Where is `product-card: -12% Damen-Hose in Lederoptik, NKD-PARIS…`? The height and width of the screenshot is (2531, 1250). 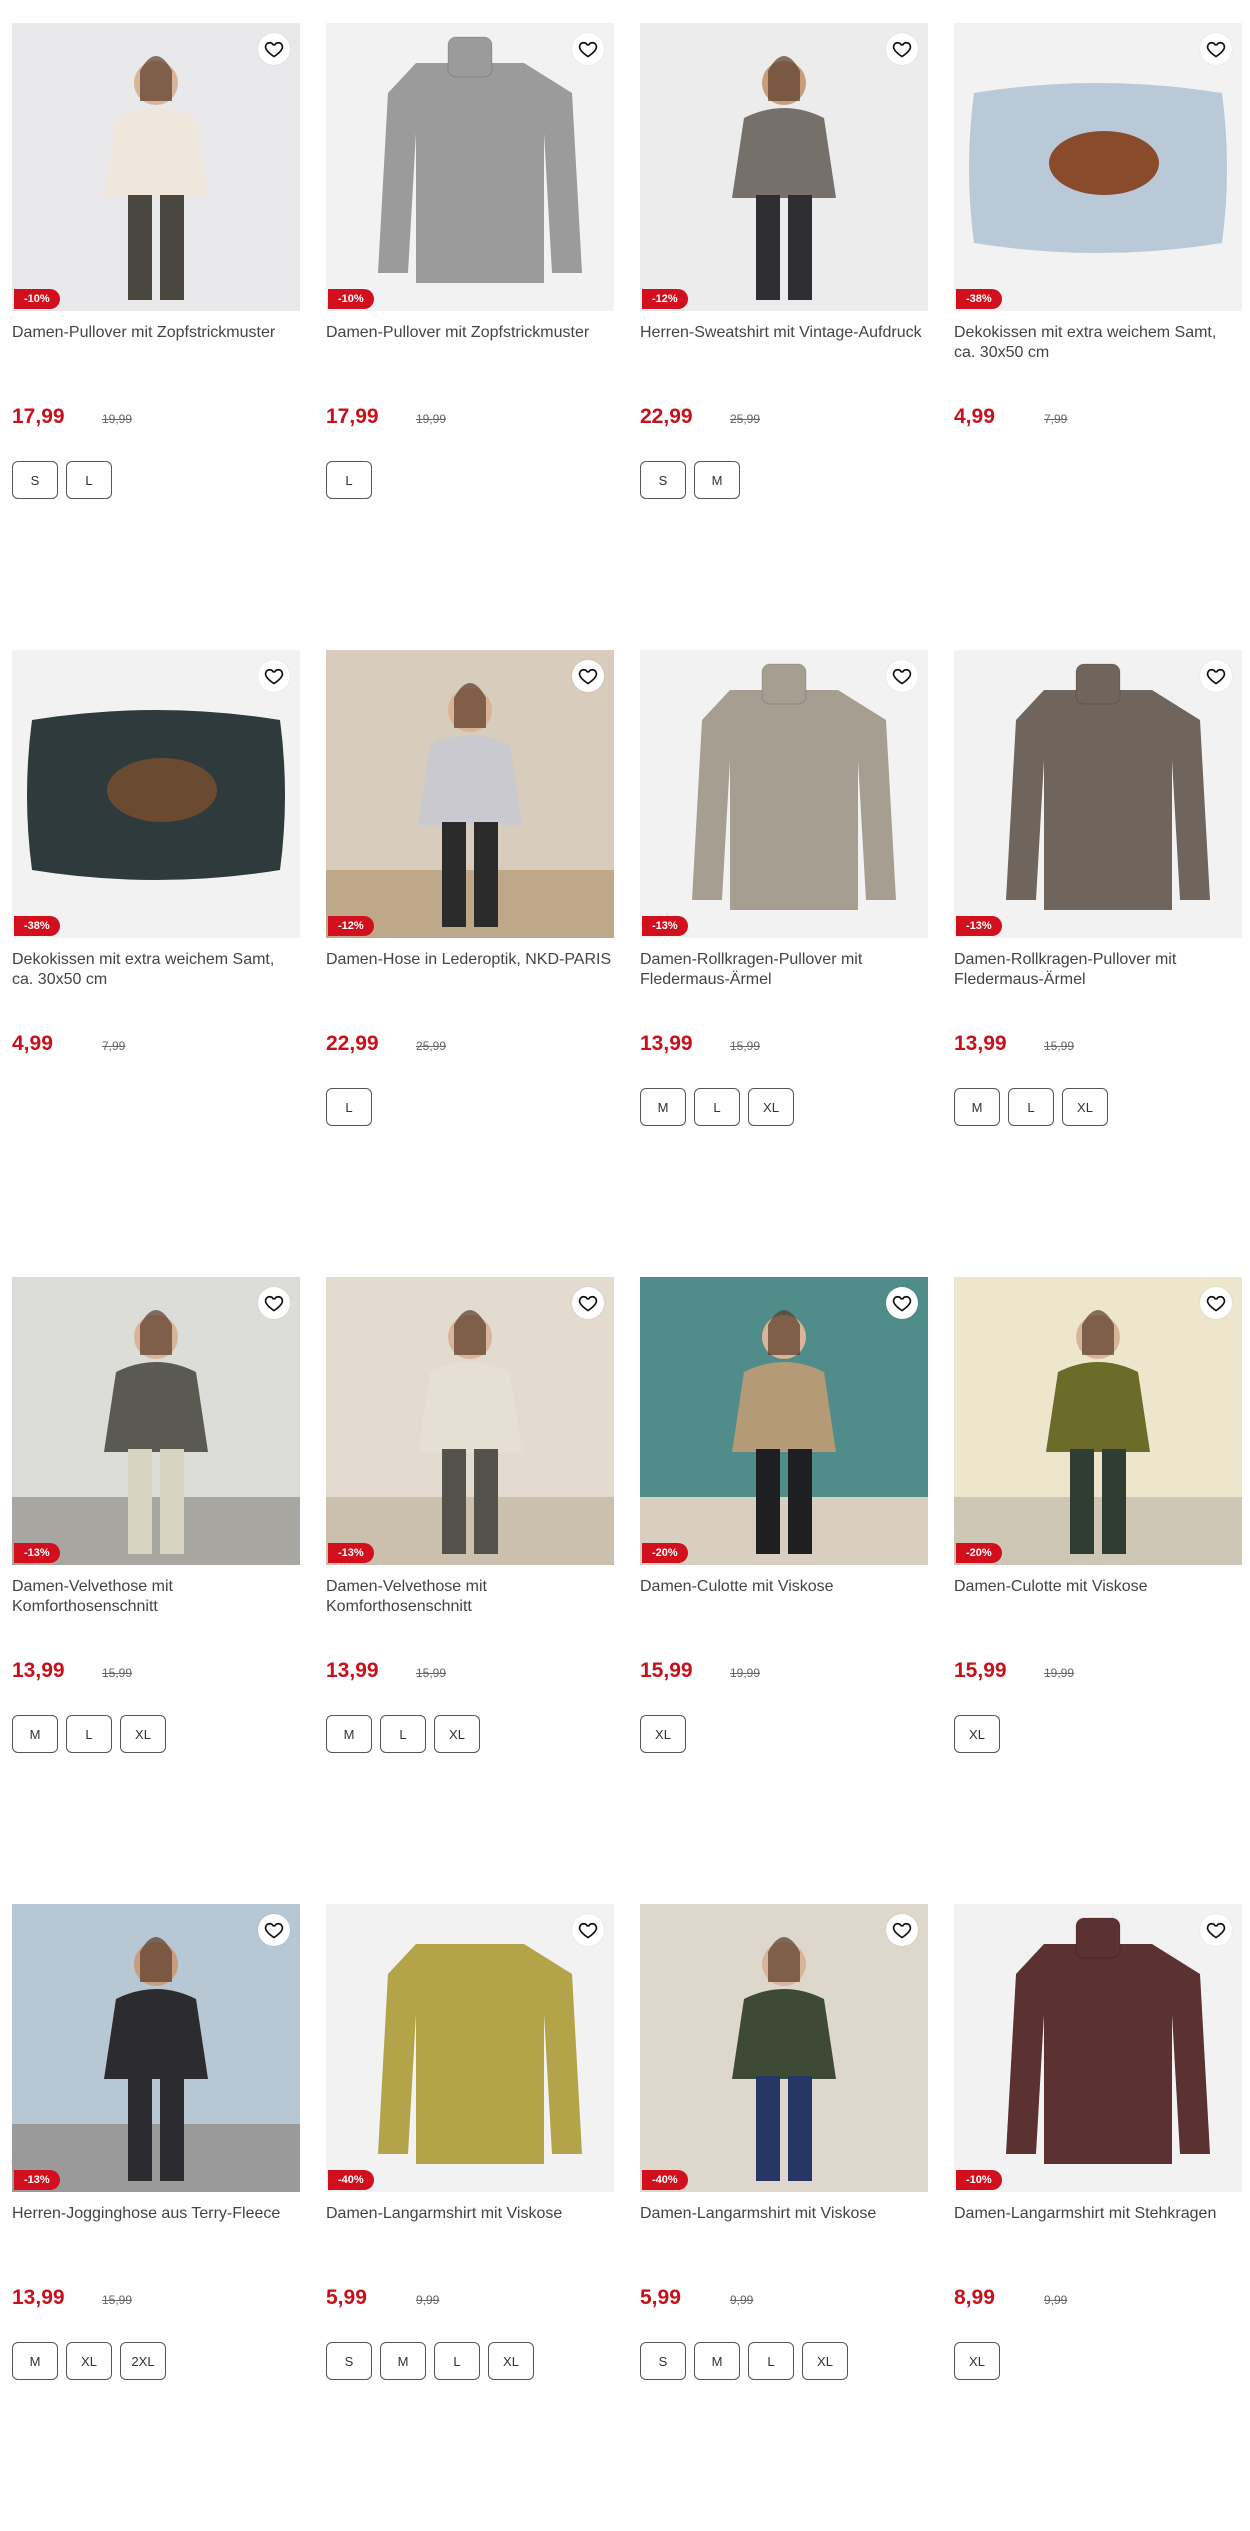 product-card: -12% Damen-Hose in Lederoptik, NKD-PARIS… is located at coordinates (470, 963).